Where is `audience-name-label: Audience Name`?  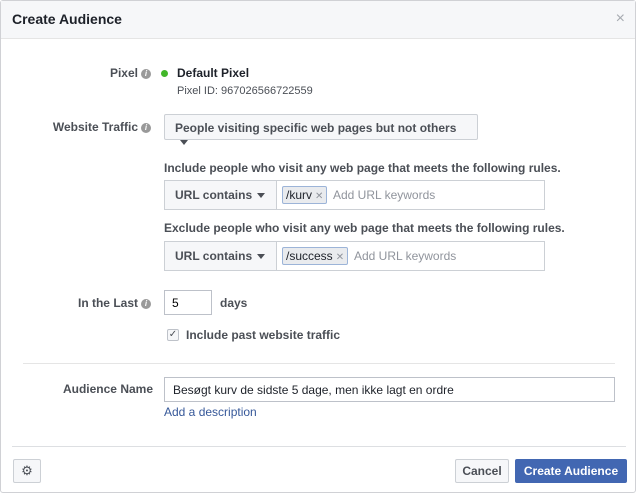 audience-name-label: Audience Name is located at coordinates (107, 389).